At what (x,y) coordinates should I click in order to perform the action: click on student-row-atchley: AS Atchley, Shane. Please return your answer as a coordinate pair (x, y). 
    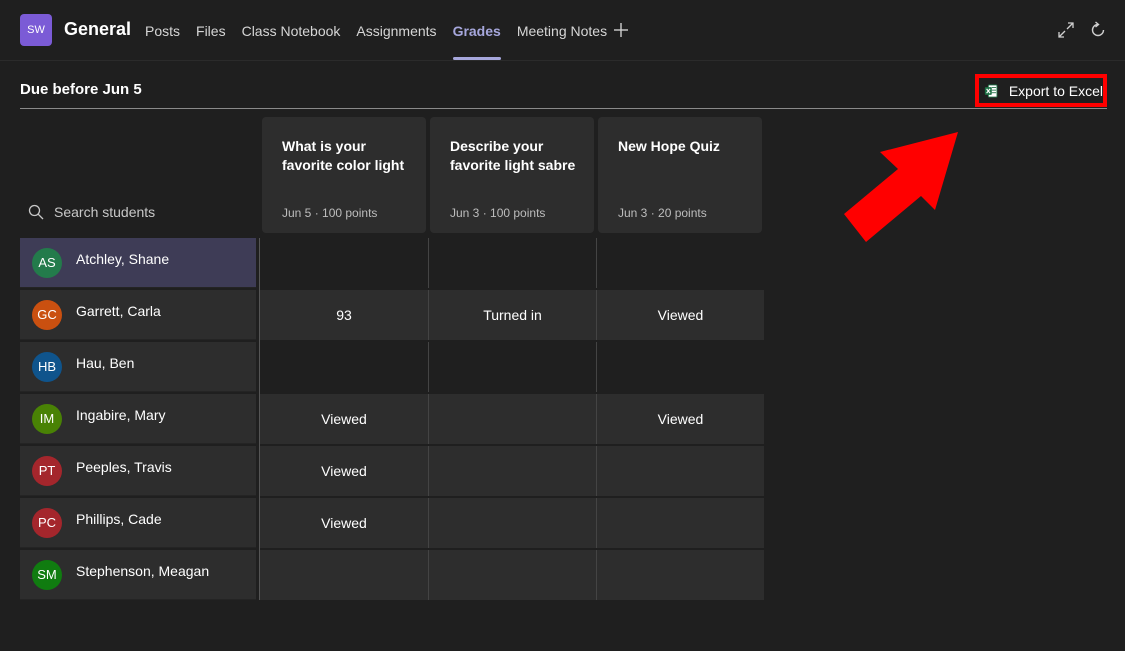
    Looking at the image, I should click on (138, 263).